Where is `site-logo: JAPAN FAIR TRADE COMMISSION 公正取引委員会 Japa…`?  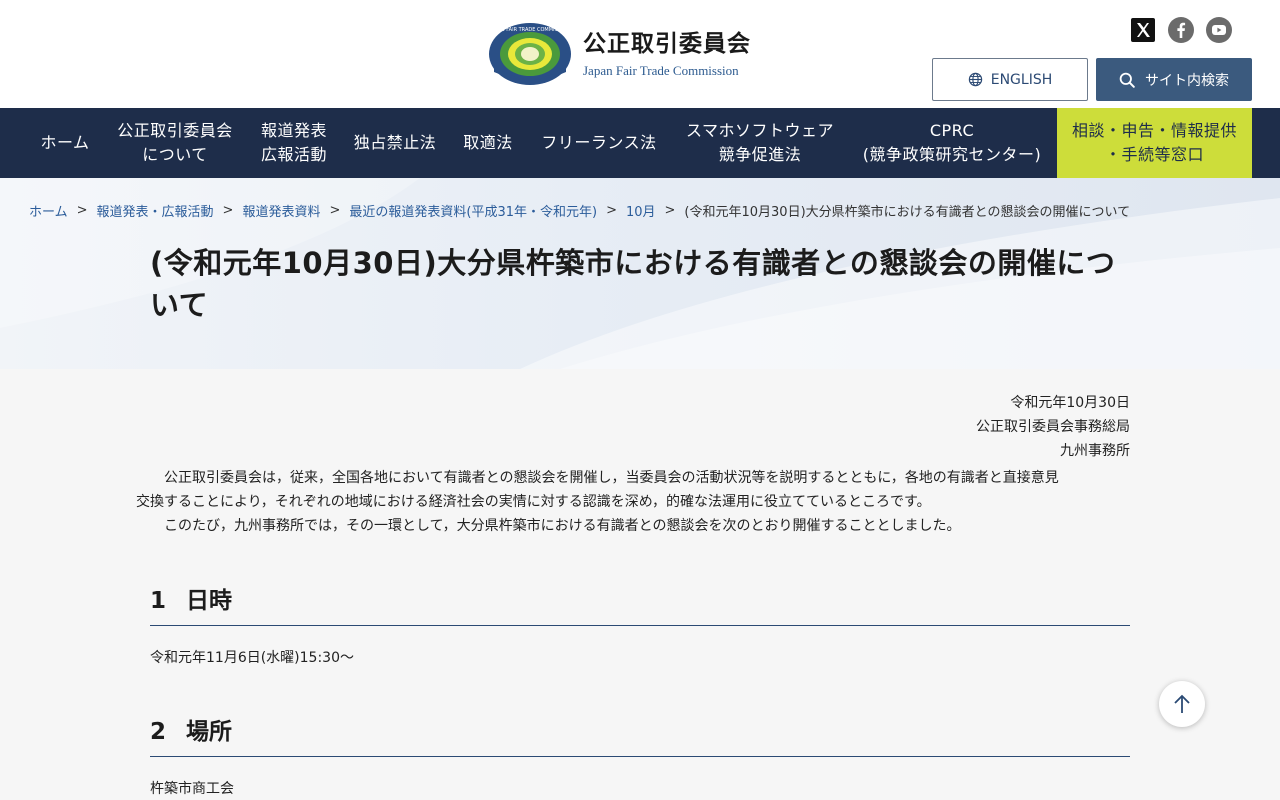 site-logo: JAPAN FAIR TRADE COMMISSION 公正取引委員会 Japa… is located at coordinates (619, 54).